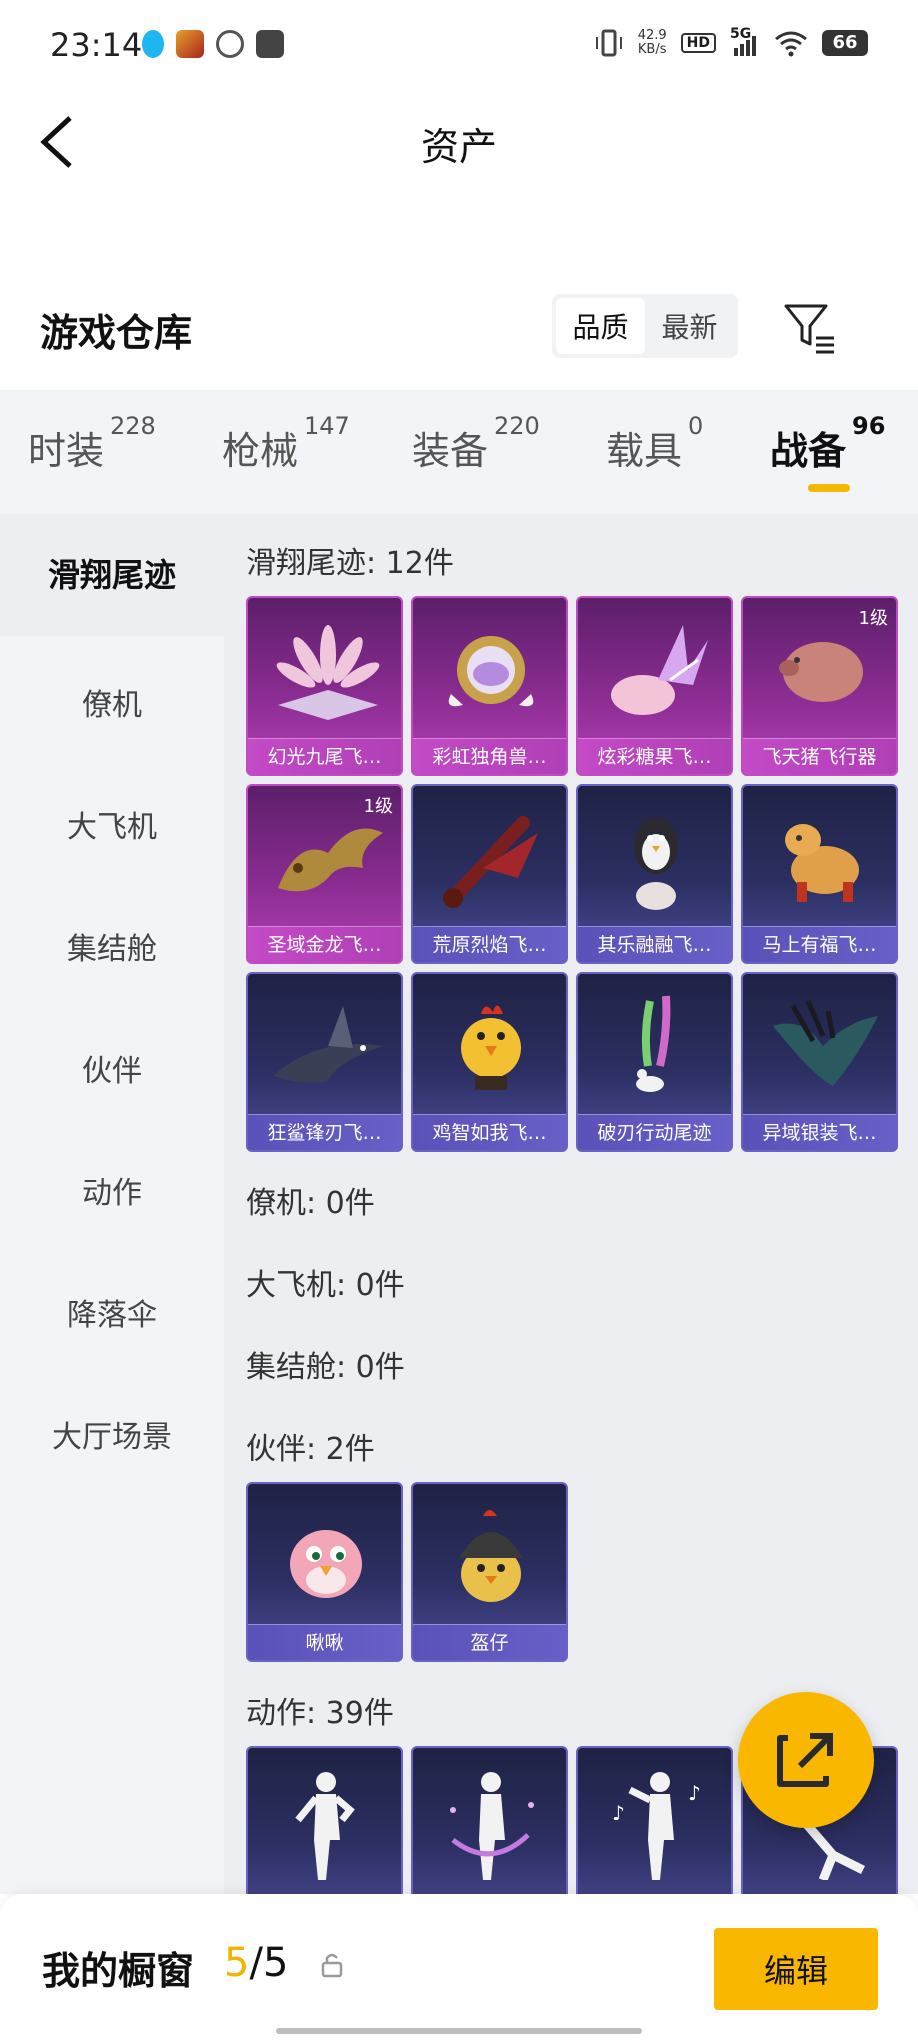 Image resolution: width=918 pixels, height=2040 pixels. I want to click on sidebar-item-parachute: 降落伞, so click(112, 1312).